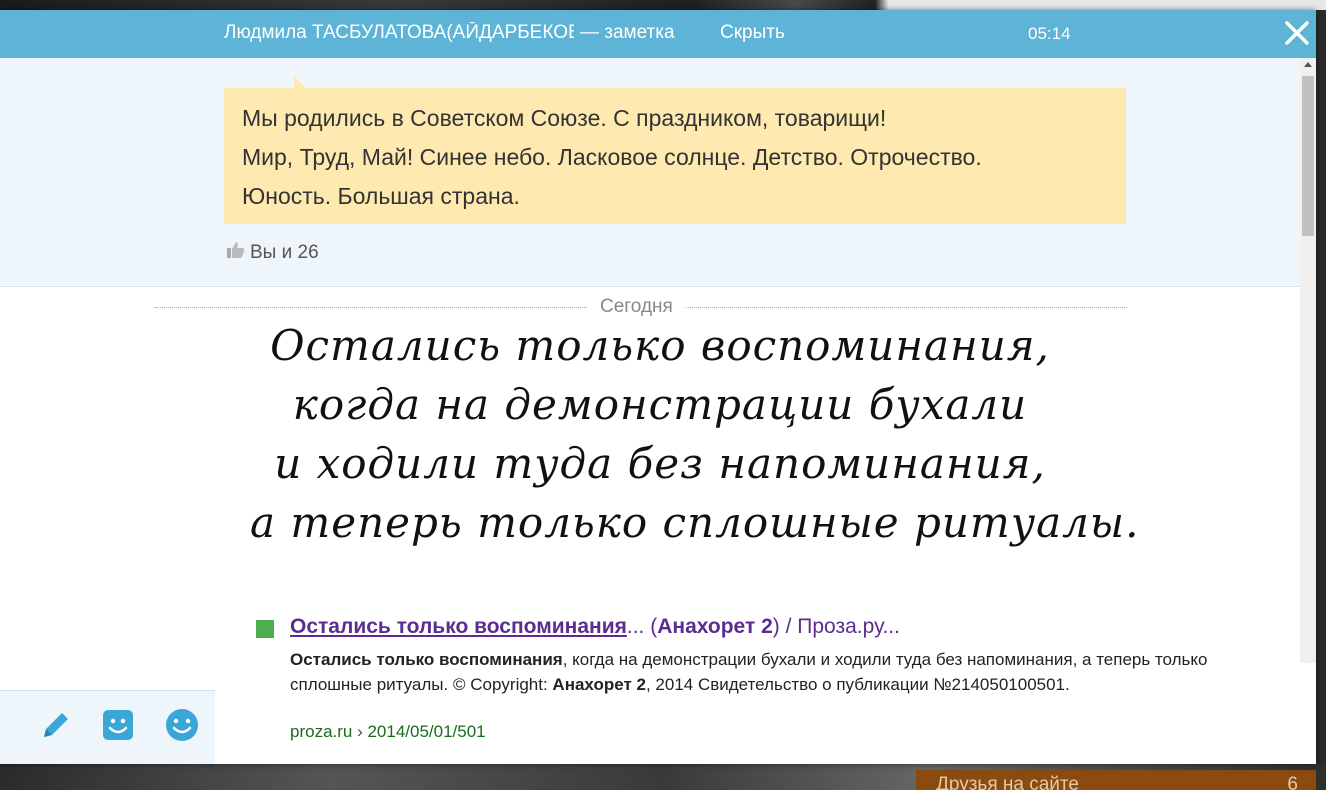 Image resolution: width=1326 pixels, height=790 pixels. I want to click on friends-online-count: 6, so click(1292, 782).